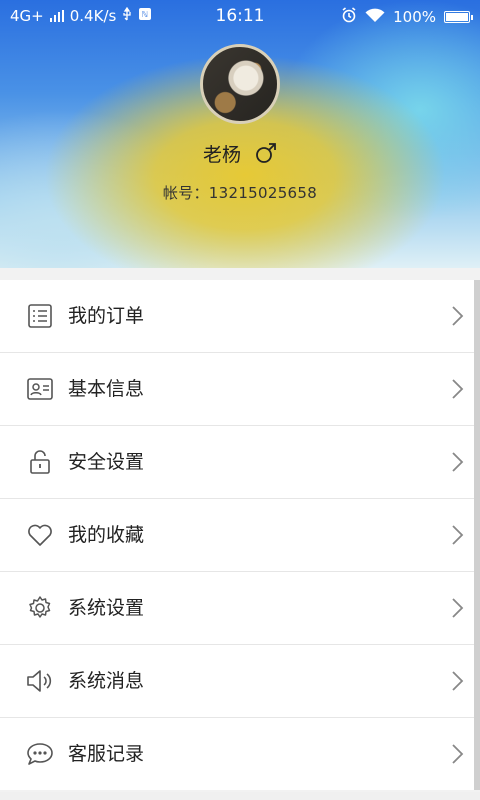 This screenshot has height=800, width=480. Describe the element at coordinates (40, 681) in the screenshot. I see `speaker-icon` at that location.